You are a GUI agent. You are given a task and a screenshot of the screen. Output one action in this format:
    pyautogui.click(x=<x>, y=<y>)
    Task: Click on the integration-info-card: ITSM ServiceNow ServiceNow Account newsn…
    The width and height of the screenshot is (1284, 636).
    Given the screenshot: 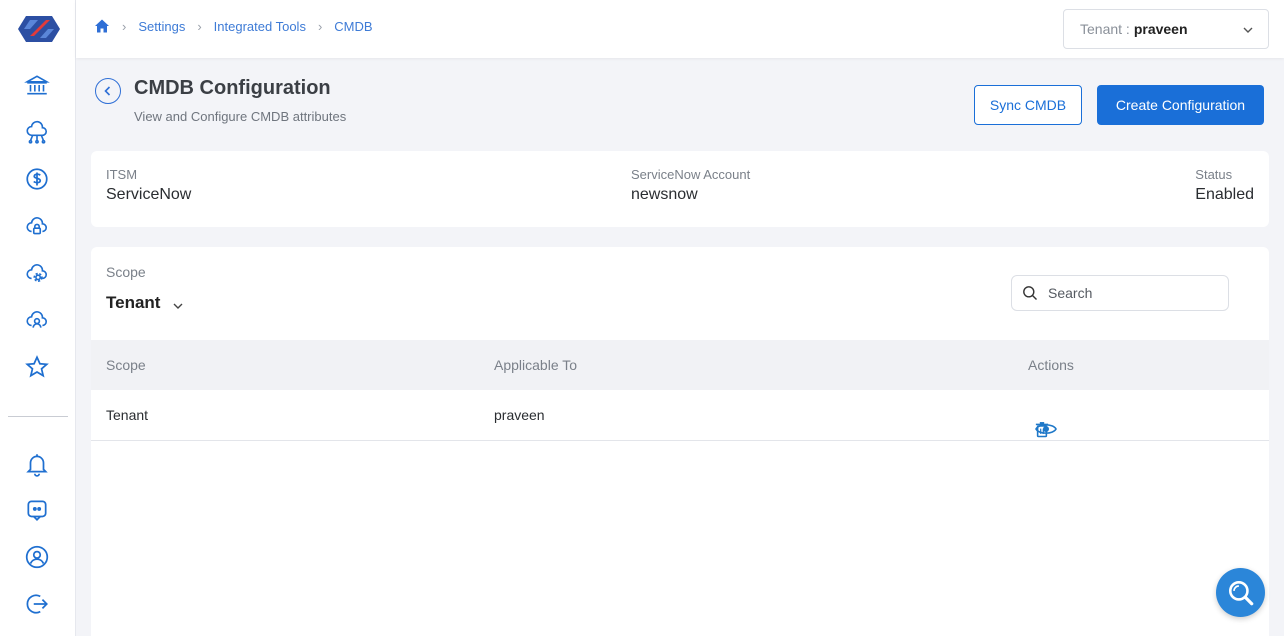 What is the action you would take?
    pyautogui.click(x=680, y=189)
    